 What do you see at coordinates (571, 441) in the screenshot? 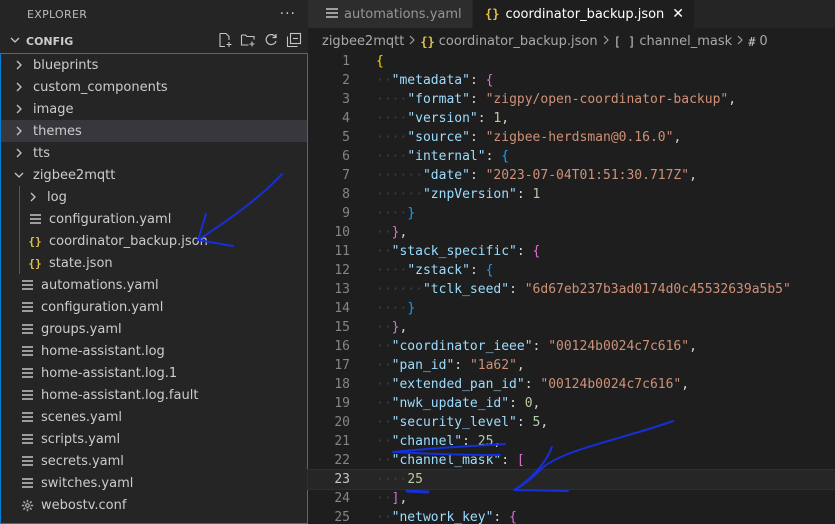
I see `code-line: 21 ··"channel": 25,` at bounding box center [571, 441].